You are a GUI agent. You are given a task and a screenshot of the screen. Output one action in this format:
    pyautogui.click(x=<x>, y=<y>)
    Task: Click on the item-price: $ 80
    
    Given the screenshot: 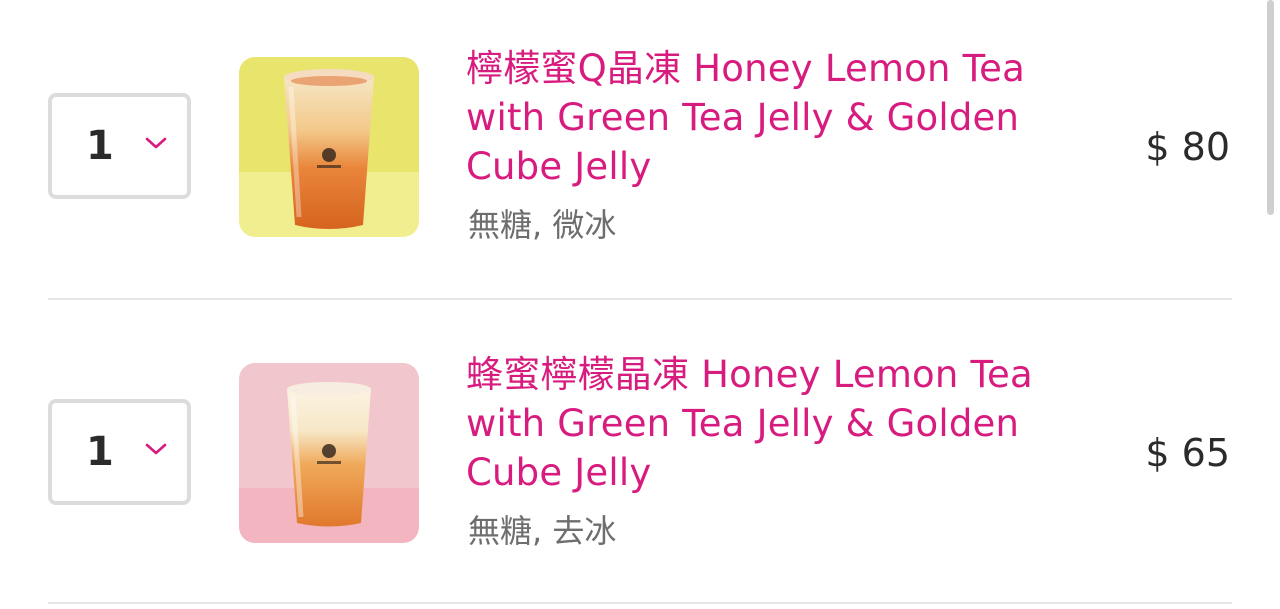 What is the action you would take?
    pyautogui.click(x=1187, y=147)
    